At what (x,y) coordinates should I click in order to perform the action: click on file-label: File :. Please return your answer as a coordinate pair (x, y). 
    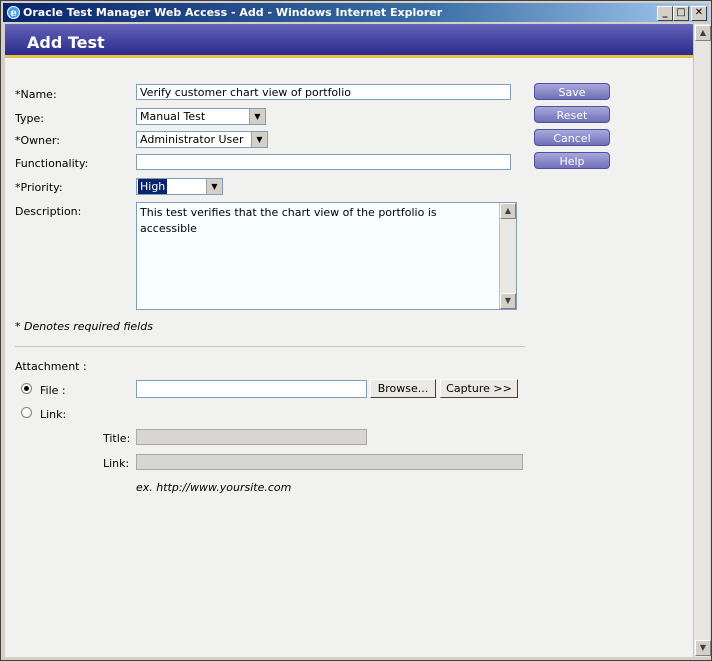
    Looking at the image, I should click on (53, 390).